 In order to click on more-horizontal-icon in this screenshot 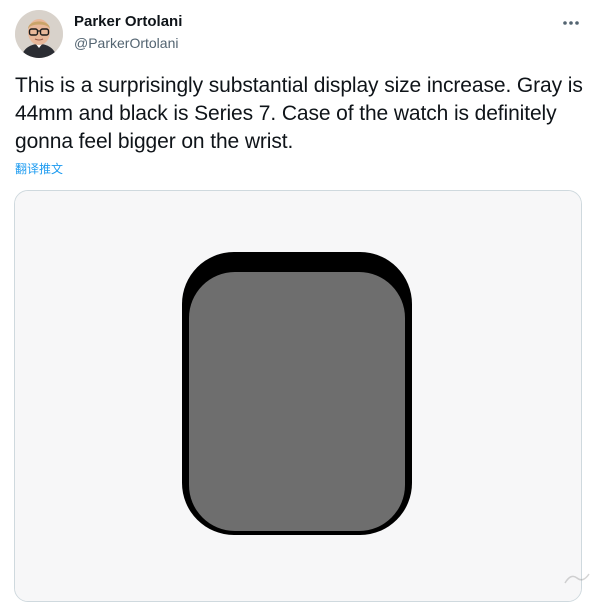, I will do `click(571, 23)`.